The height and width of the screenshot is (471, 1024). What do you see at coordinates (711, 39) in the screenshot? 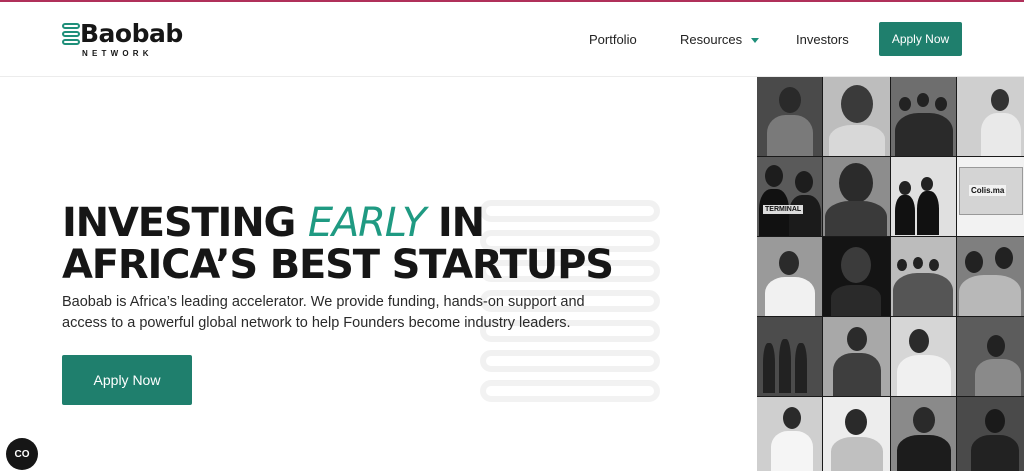
I see `nav-resources-label: Resources` at bounding box center [711, 39].